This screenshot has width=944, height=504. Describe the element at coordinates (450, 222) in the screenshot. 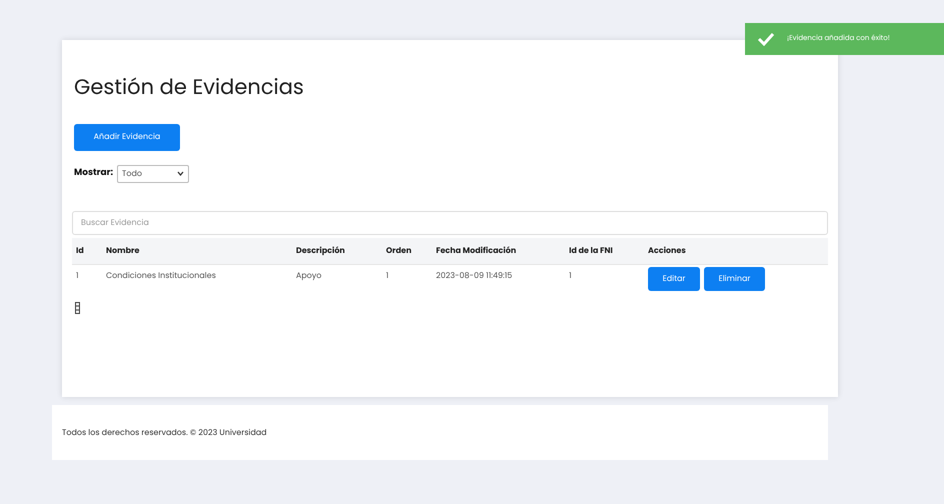

I see `search-field: Buscar Evidencia` at that location.